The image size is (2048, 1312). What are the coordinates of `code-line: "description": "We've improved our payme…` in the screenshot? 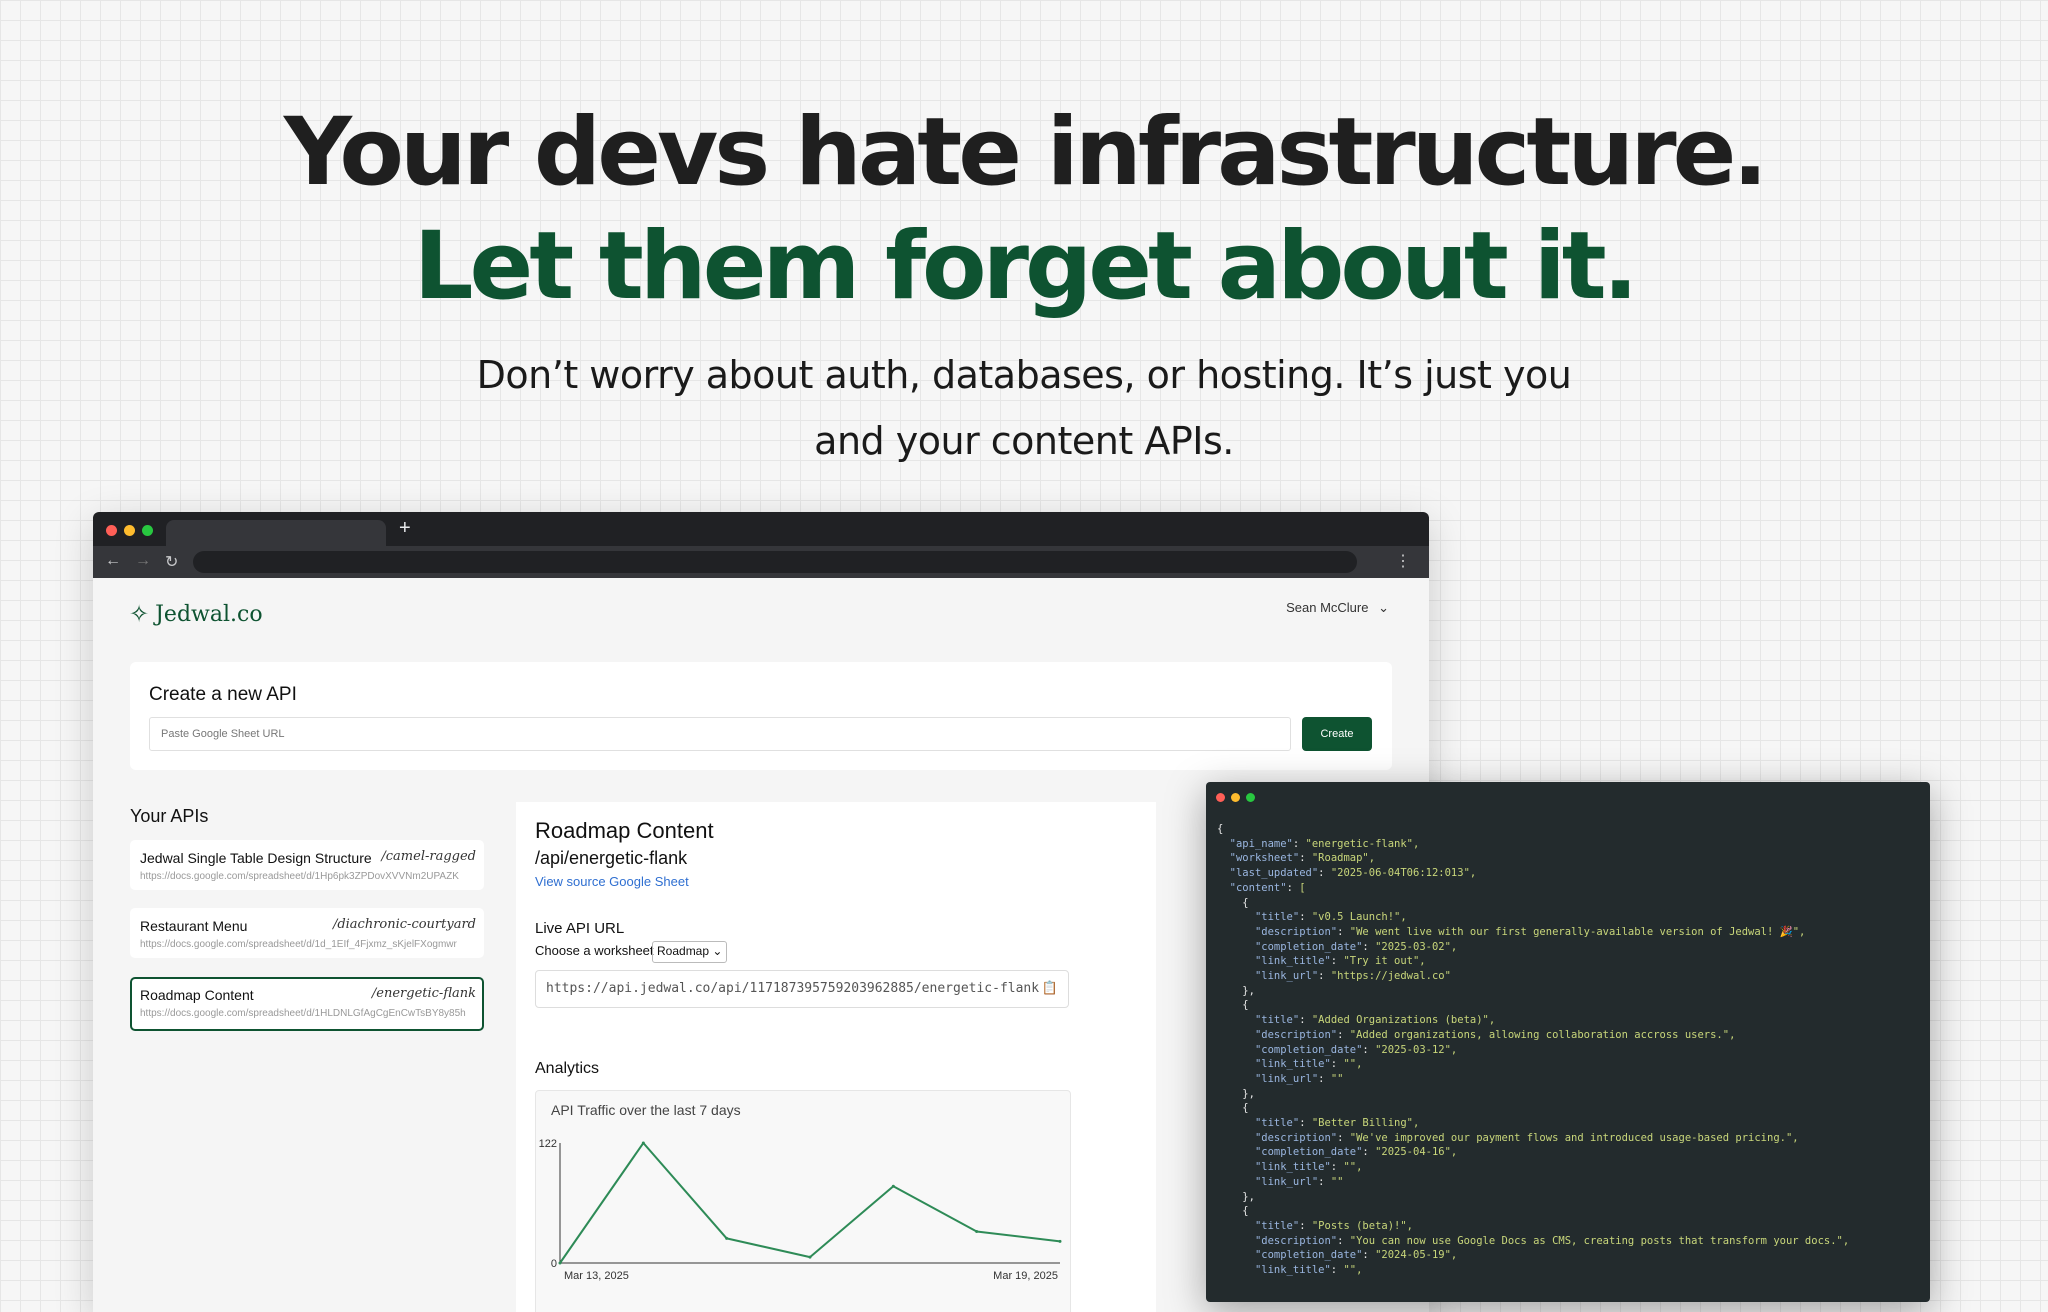 It's located at (1526, 1137).